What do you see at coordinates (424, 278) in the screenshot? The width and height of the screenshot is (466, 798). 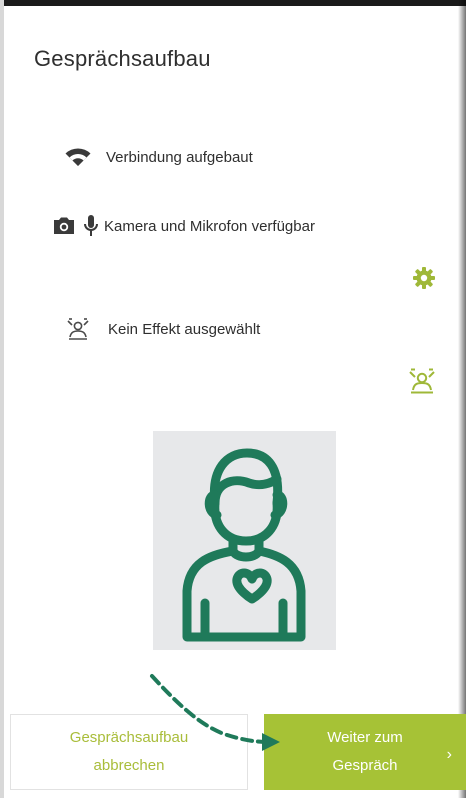 I see `gear-icon` at bounding box center [424, 278].